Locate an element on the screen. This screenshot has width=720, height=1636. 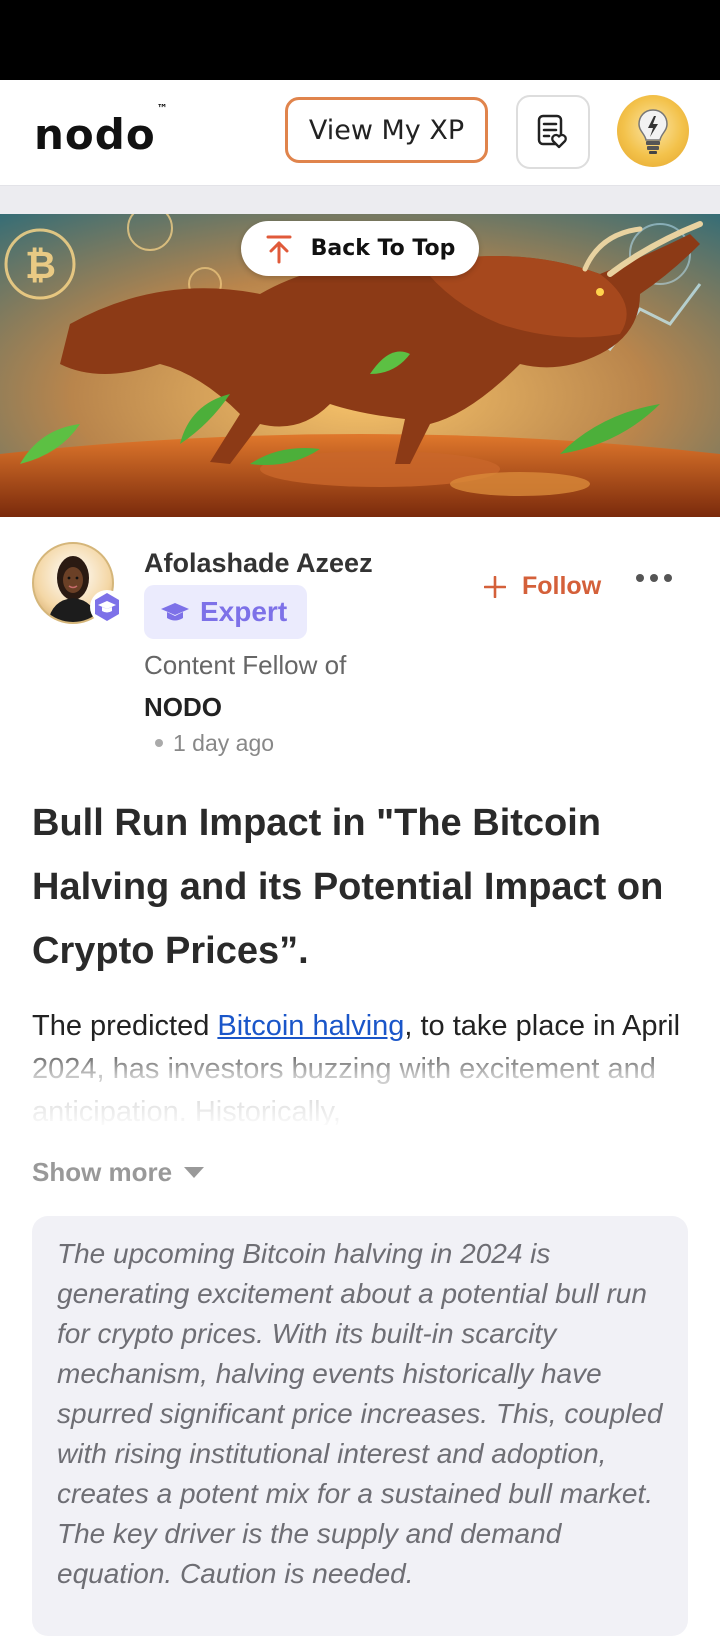
intro-fade-overlay is located at coordinates (360, 1085).